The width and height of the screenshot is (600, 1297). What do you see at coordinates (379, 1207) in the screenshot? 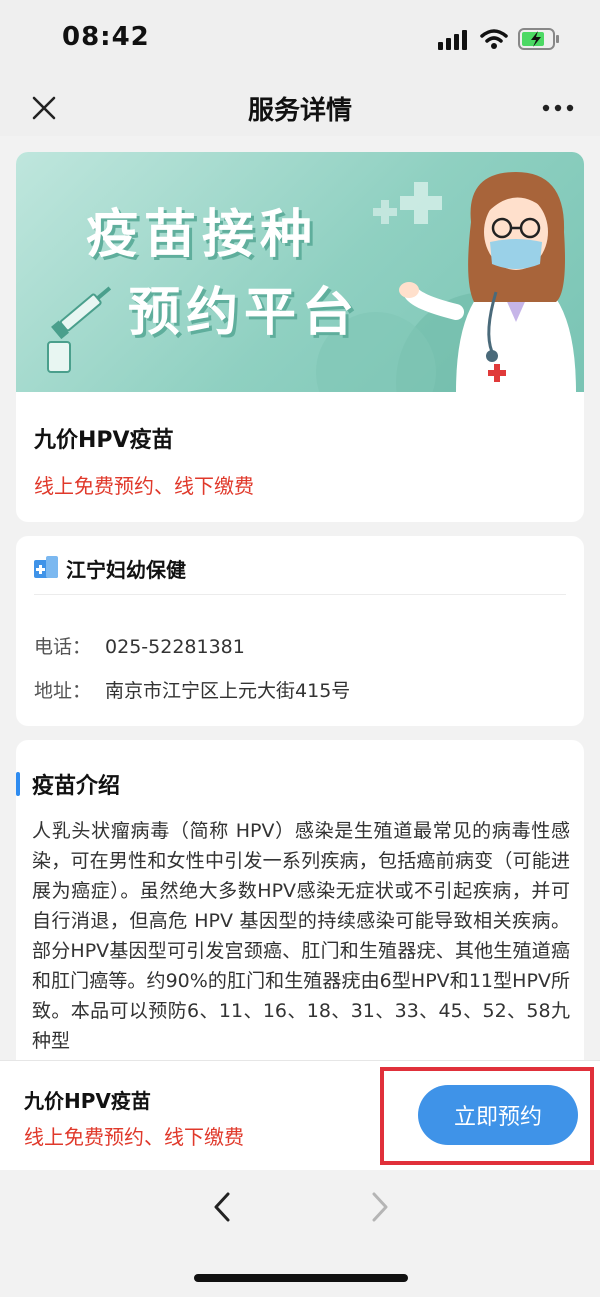
I see `forward-icon` at bounding box center [379, 1207].